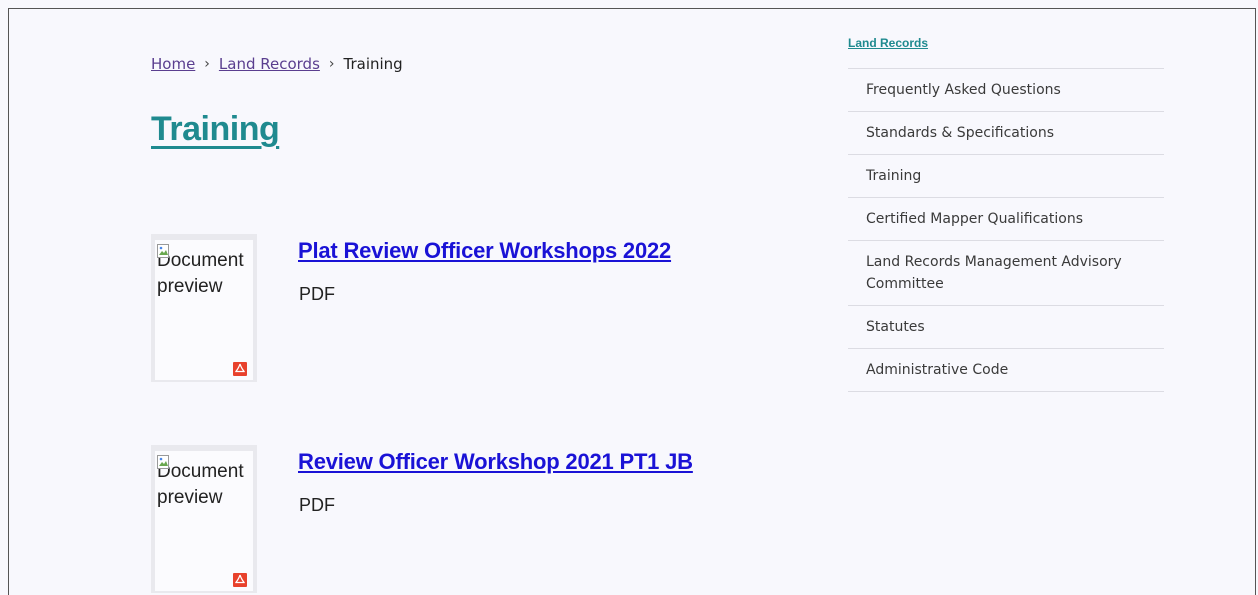 The image size is (1258, 595). I want to click on sidebar-item-statutes: Statutes, so click(1006, 327).